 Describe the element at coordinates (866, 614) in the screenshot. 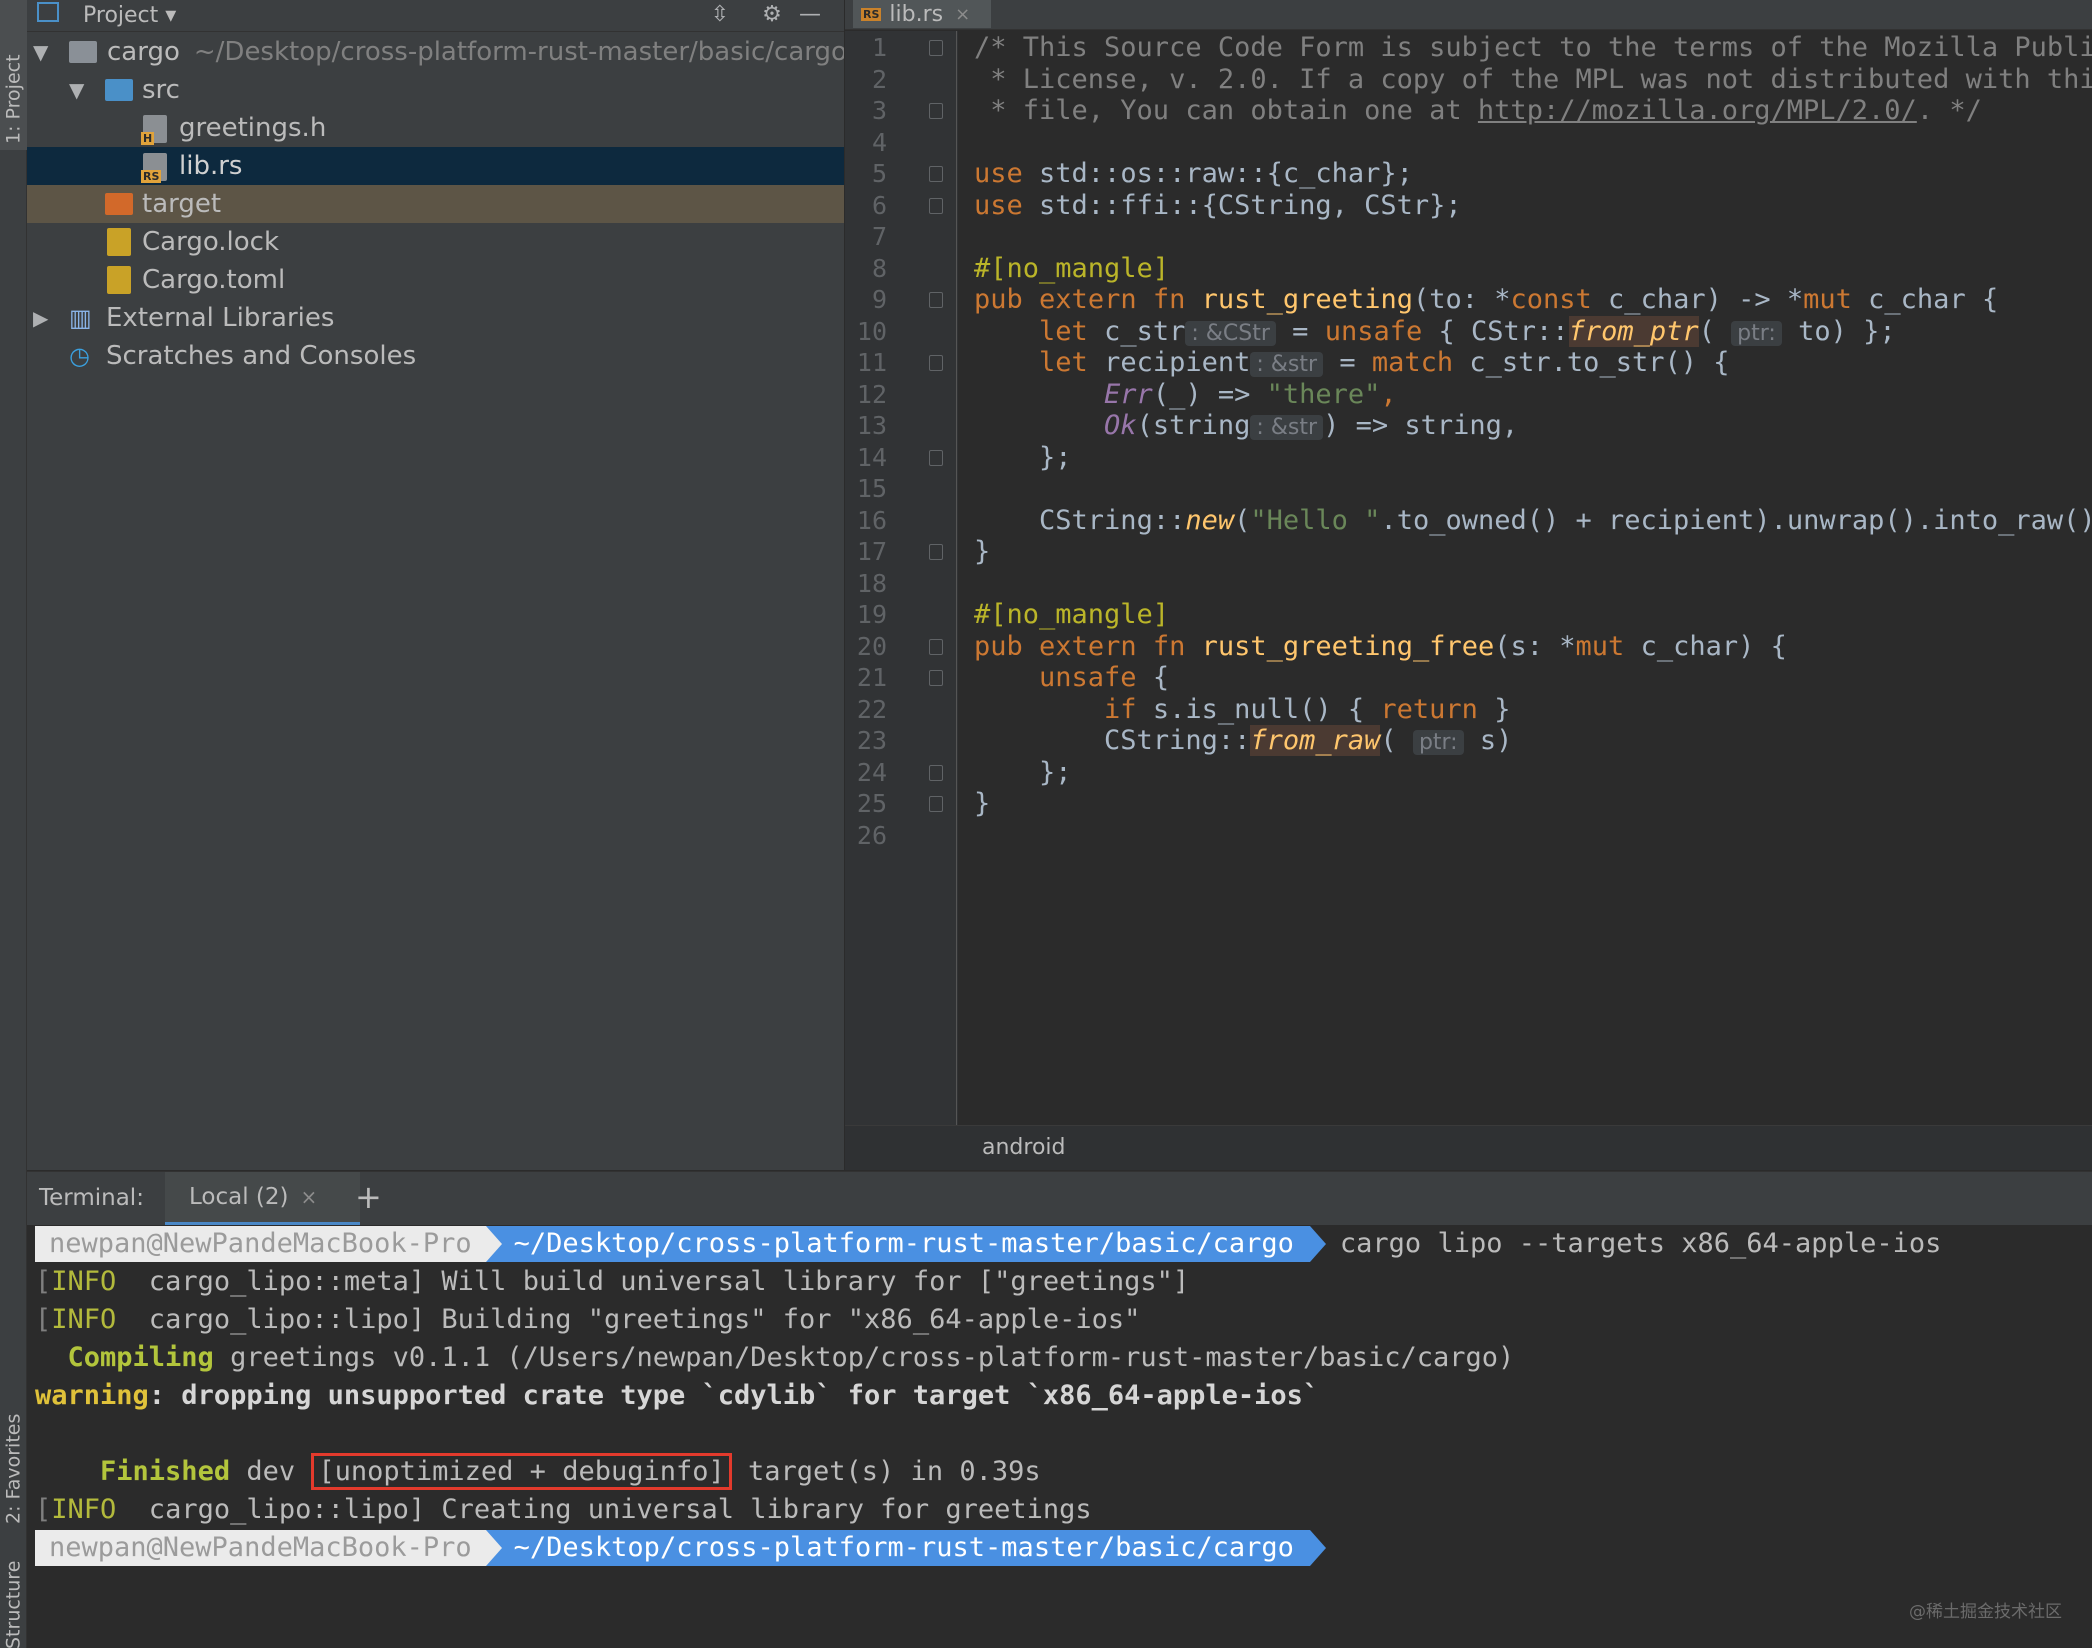

I see `line-number: 19` at that location.